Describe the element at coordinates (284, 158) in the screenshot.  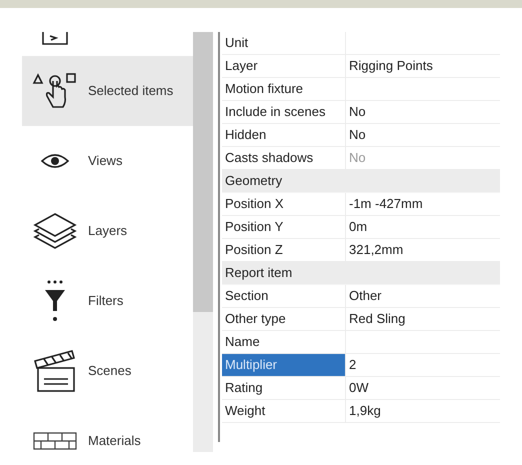
I see `property-name: Casts shadows` at that location.